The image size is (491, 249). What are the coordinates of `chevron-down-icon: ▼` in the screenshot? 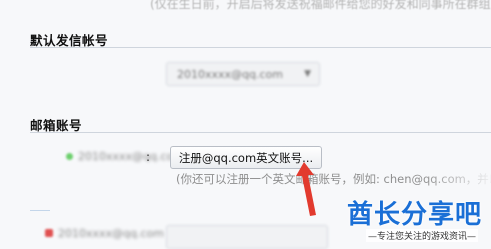 It's located at (307, 74).